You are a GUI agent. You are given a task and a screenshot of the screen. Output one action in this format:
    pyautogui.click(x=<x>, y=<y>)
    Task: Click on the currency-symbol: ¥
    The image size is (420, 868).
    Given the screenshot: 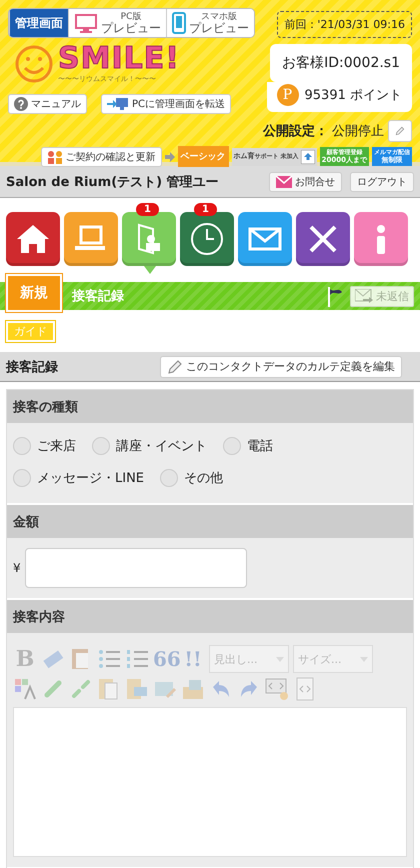 What is the action you would take?
    pyautogui.click(x=17, y=568)
    